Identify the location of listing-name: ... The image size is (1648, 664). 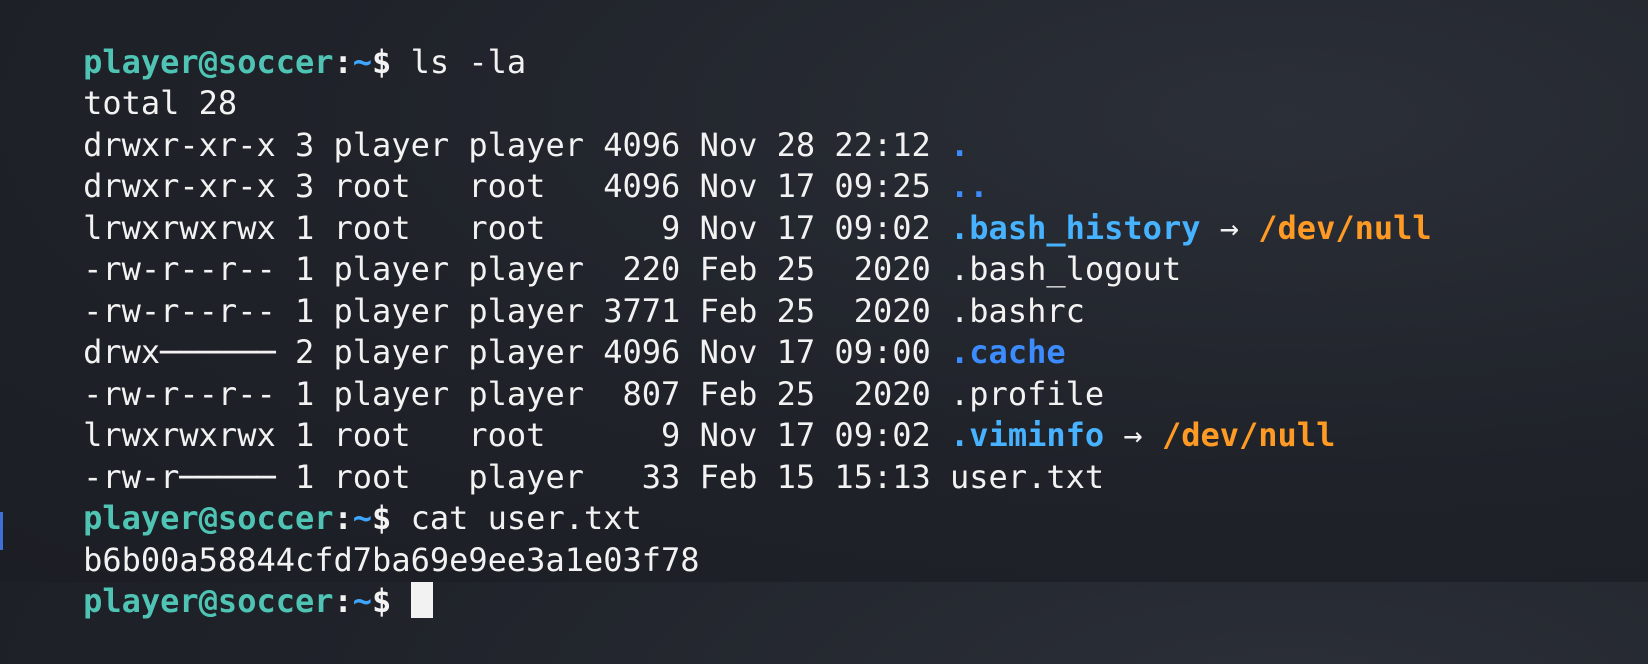
(969, 186).